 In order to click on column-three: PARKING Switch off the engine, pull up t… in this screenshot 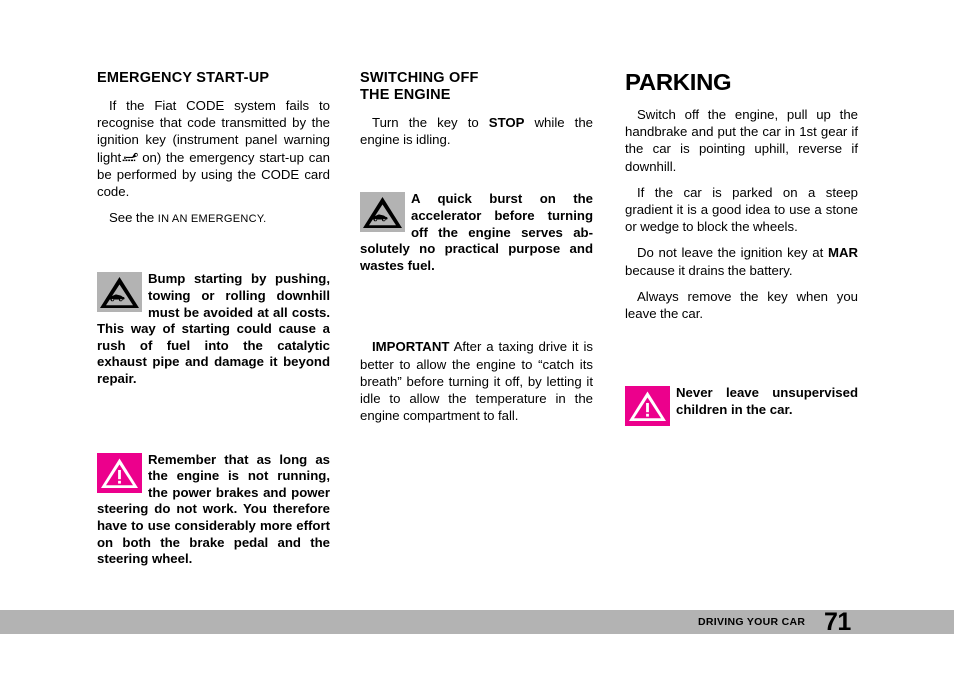, I will do `click(741, 253)`.